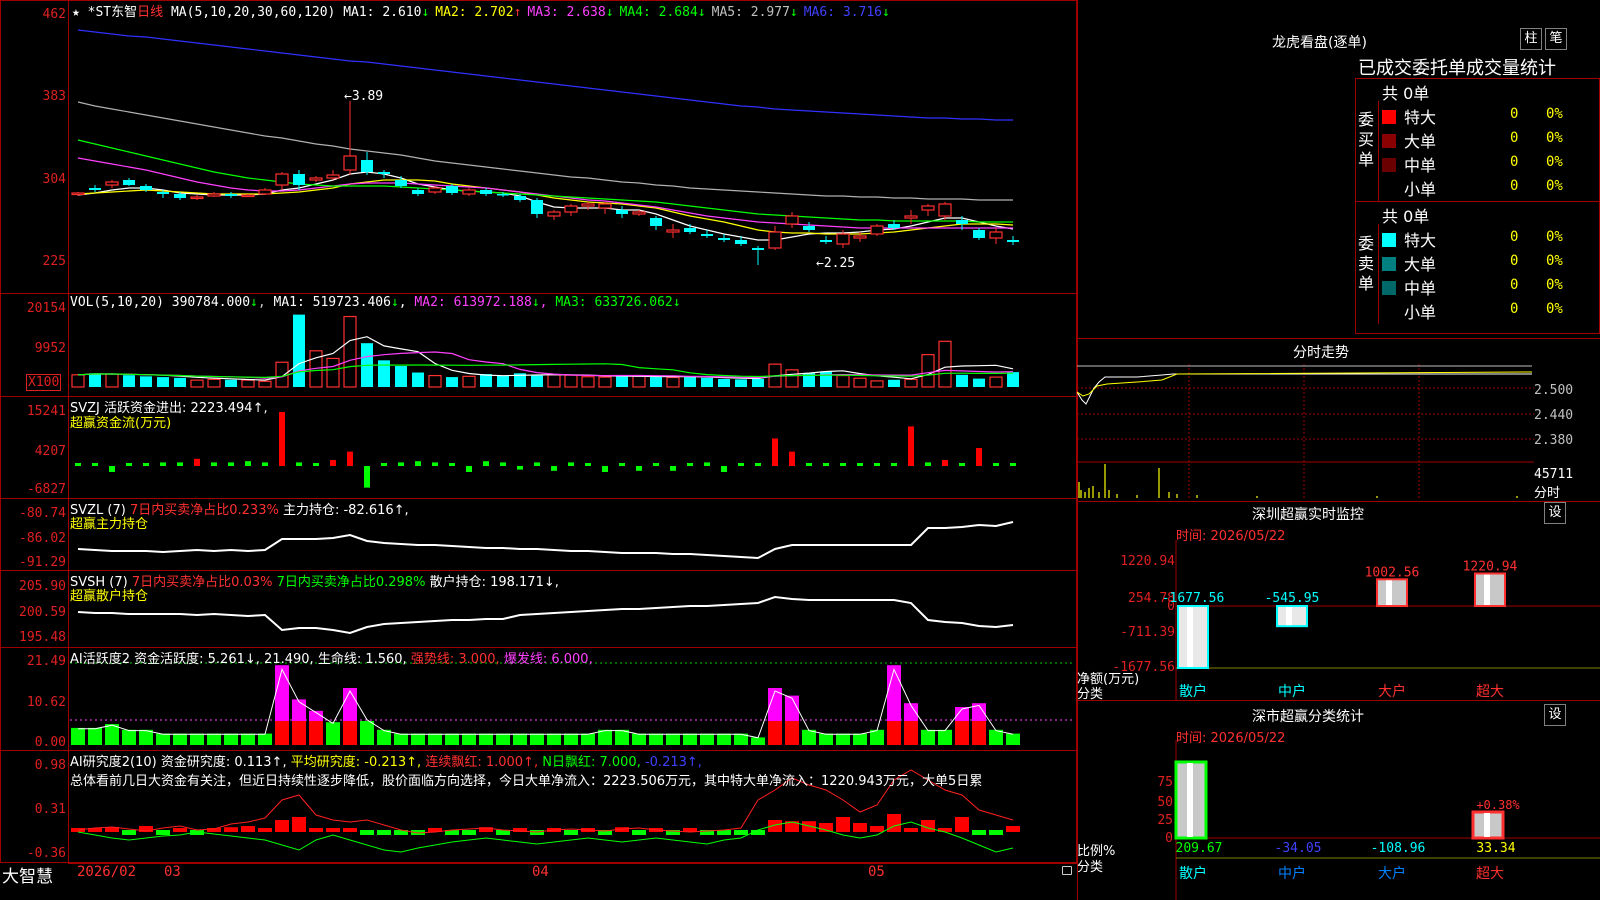 This screenshot has height=900, width=1600. I want to click on star-icon: ★, so click(76, 12).